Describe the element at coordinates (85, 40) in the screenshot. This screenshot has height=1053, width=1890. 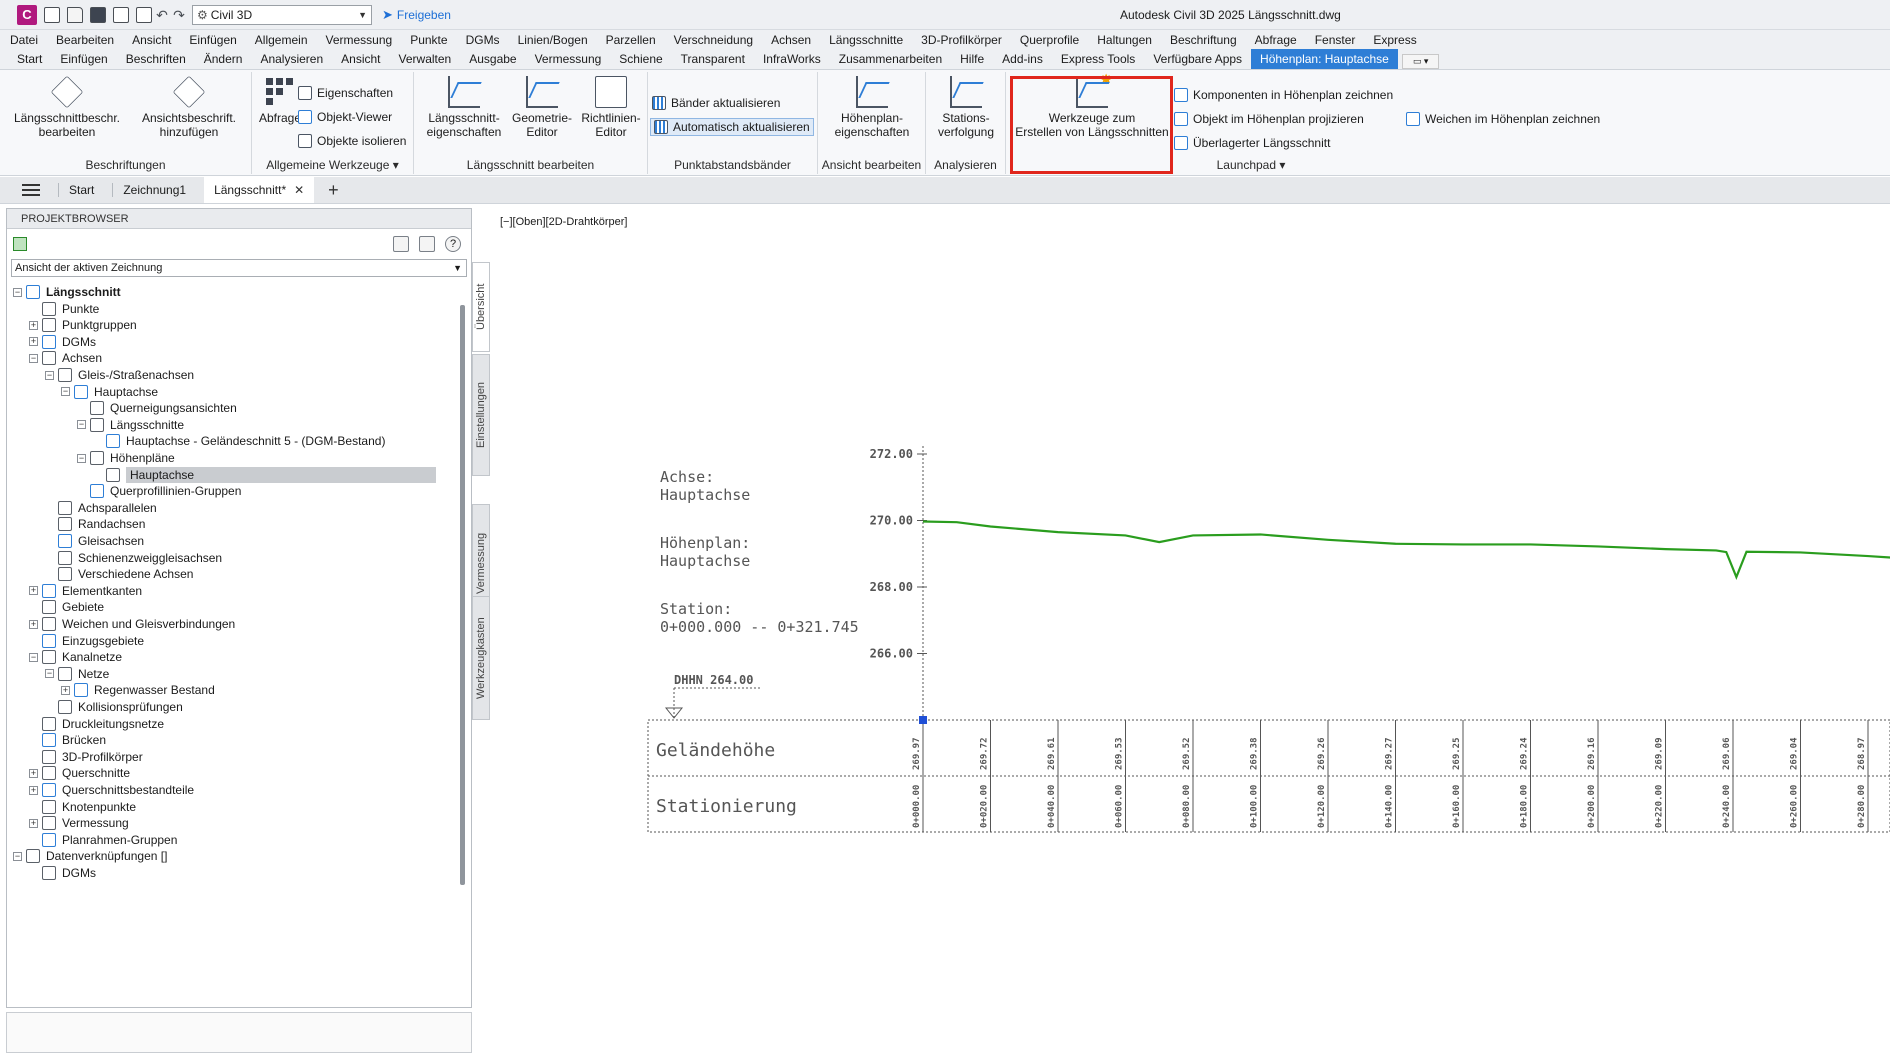
I see `menu-item: Bearbeiten` at that location.